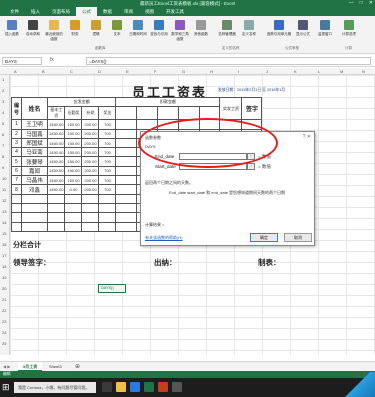 This screenshot has height=397, width=375. I want to click on column-header: L, so click(319, 71).